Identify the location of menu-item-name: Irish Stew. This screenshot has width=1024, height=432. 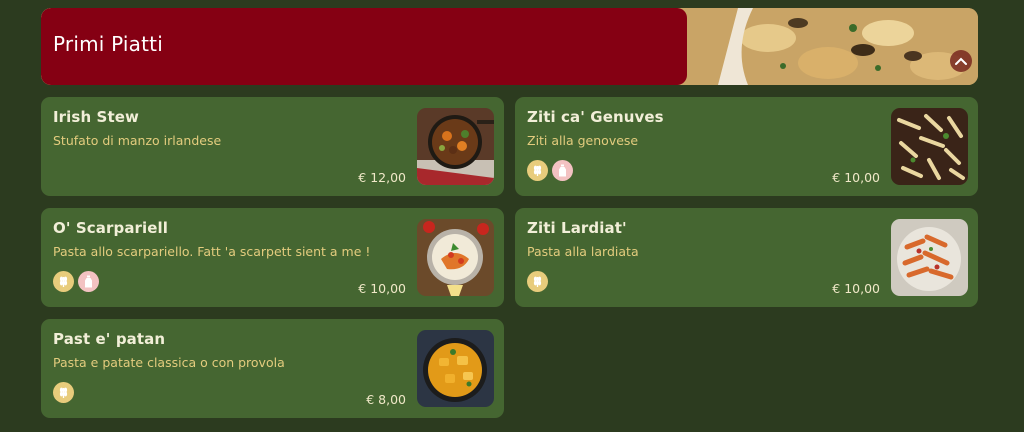
(96, 117).